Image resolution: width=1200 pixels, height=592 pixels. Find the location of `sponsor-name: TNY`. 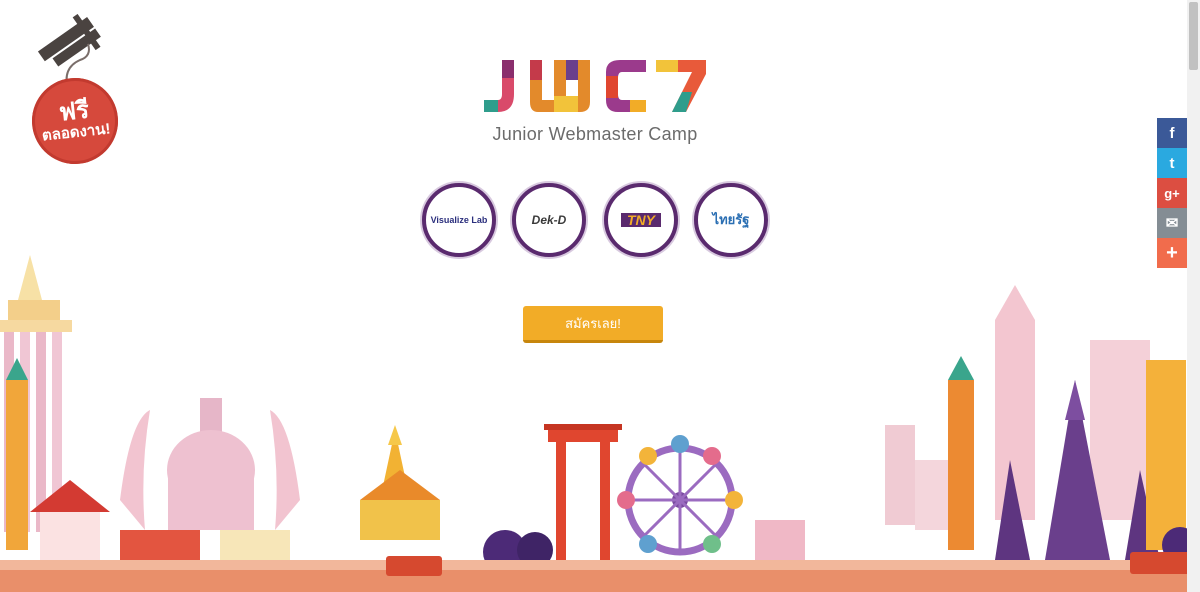

sponsor-name: TNY is located at coordinates (641, 220).